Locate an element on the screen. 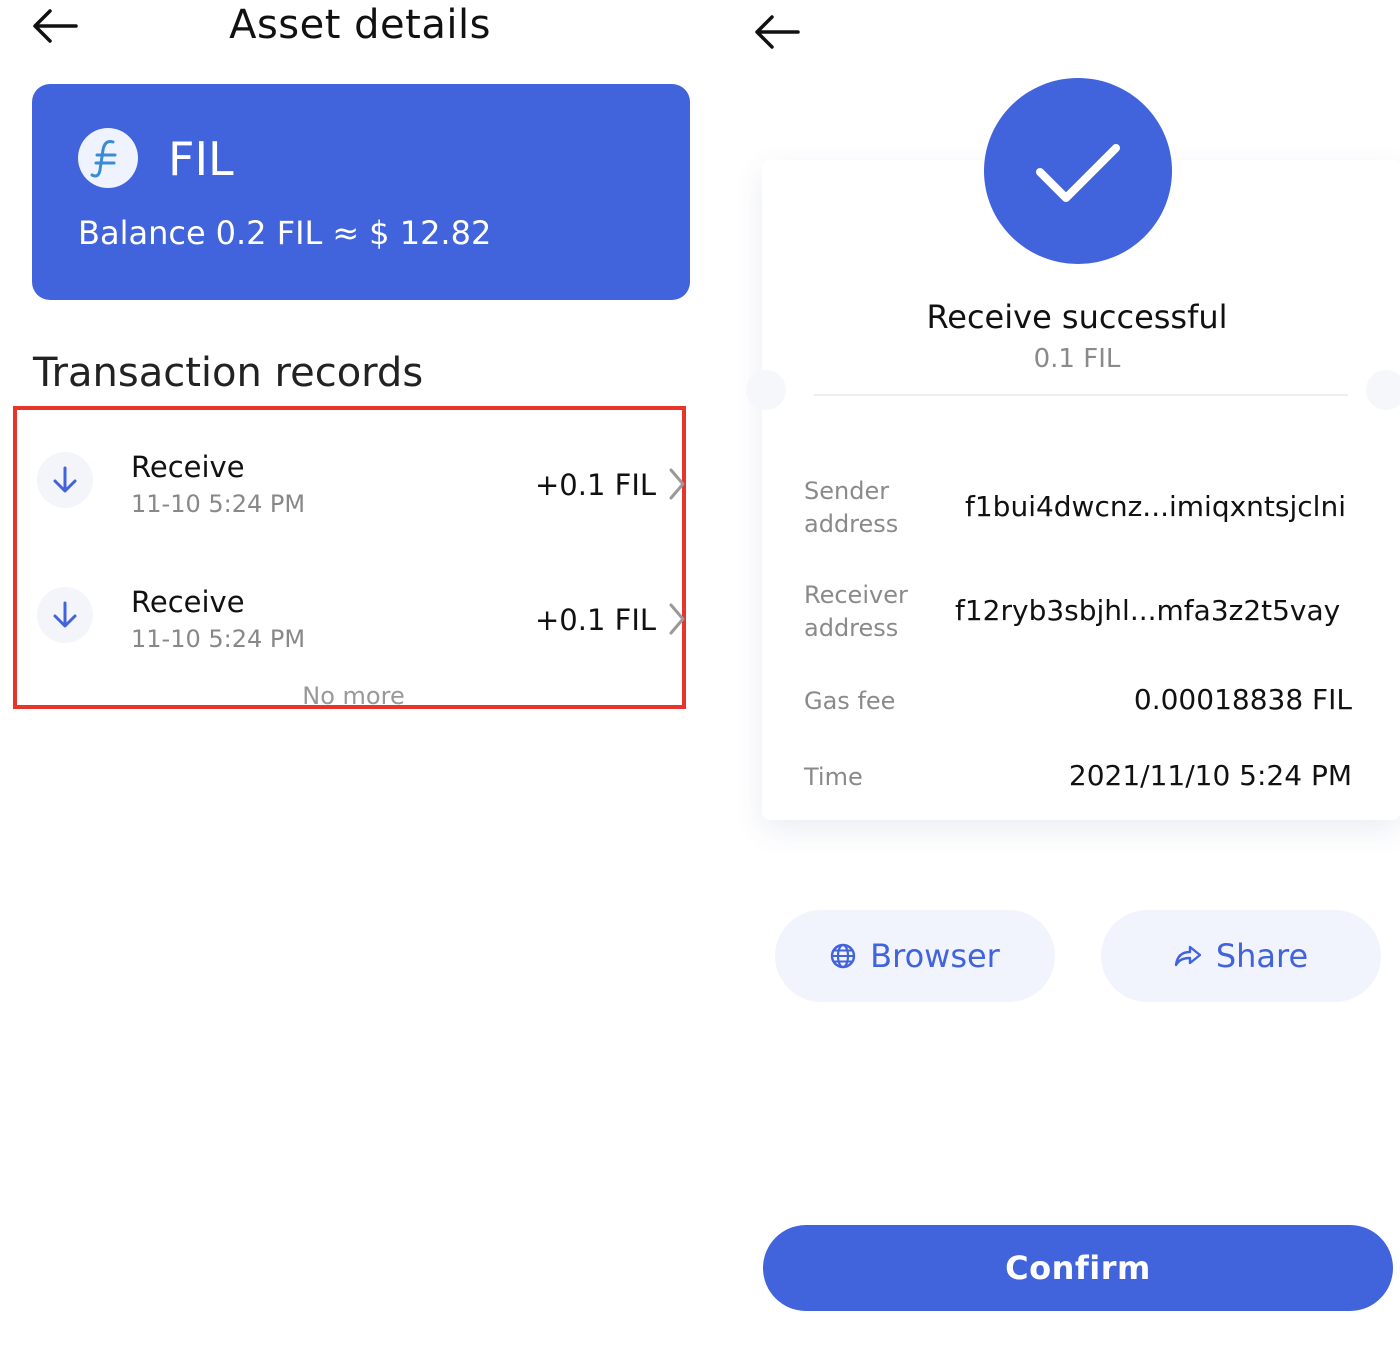 This screenshot has width=1400, height=1353. globe-icon is located at coordinates (843, 956).